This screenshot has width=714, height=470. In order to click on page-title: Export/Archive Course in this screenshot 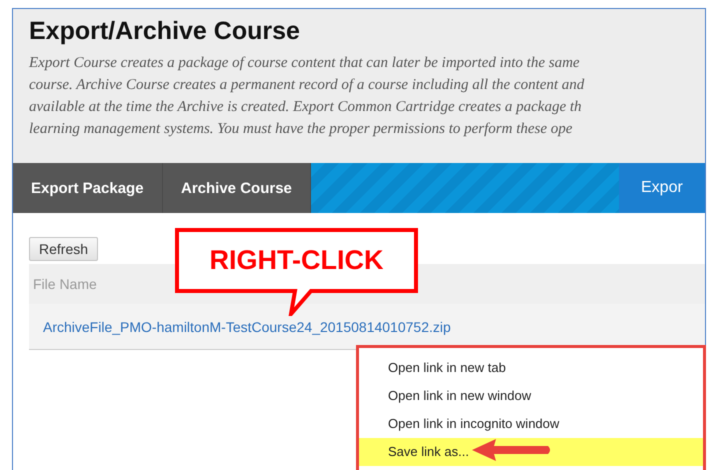, I will do `click(165, 31)`.